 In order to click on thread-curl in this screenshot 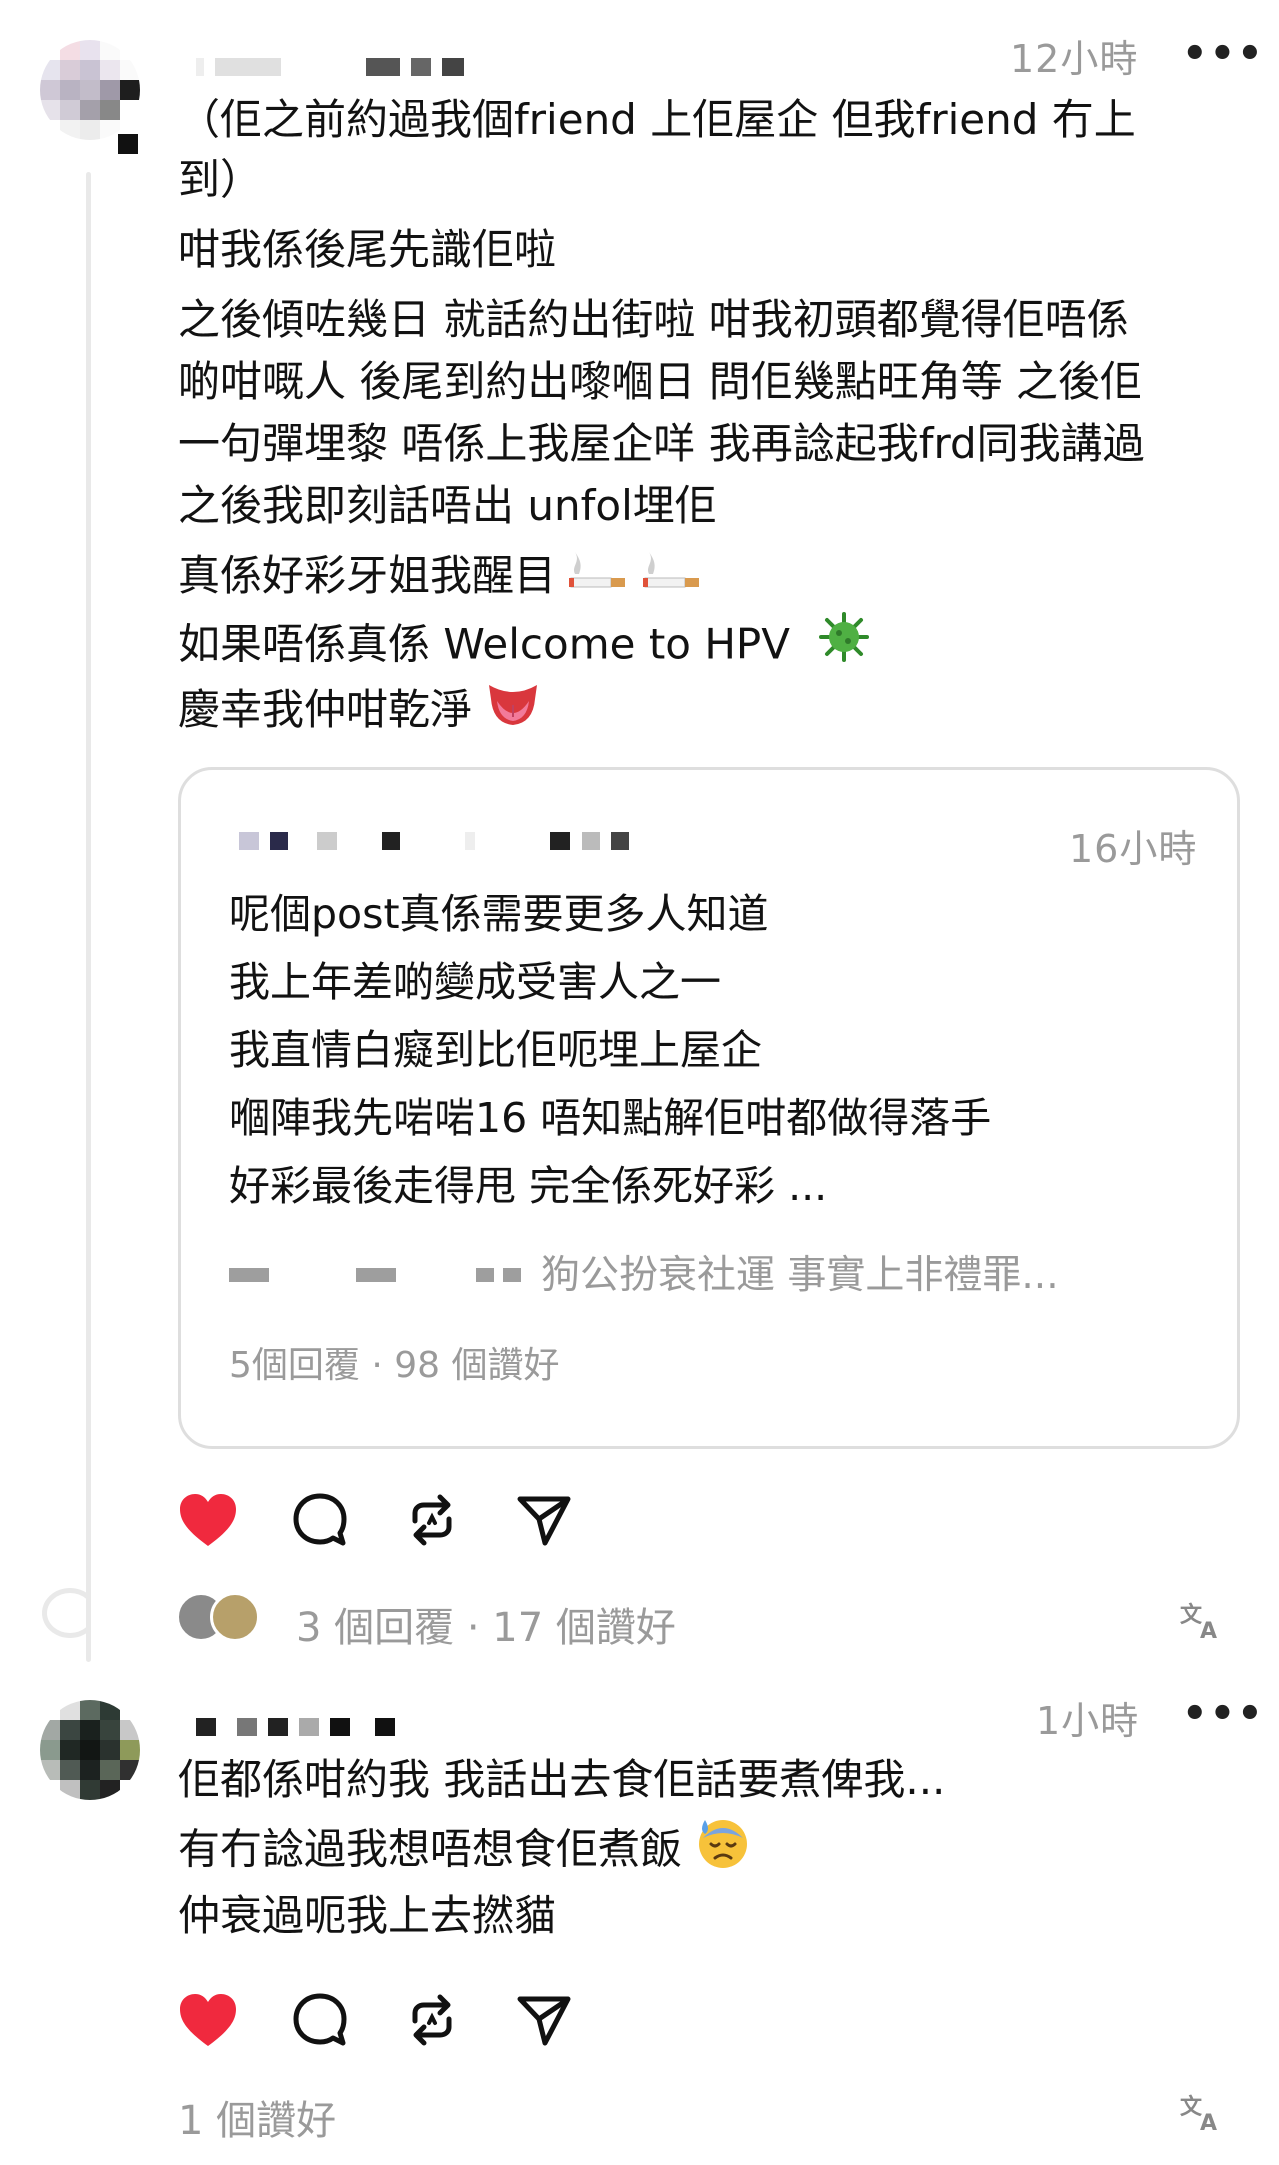, I will do `click(70, 1613)`.